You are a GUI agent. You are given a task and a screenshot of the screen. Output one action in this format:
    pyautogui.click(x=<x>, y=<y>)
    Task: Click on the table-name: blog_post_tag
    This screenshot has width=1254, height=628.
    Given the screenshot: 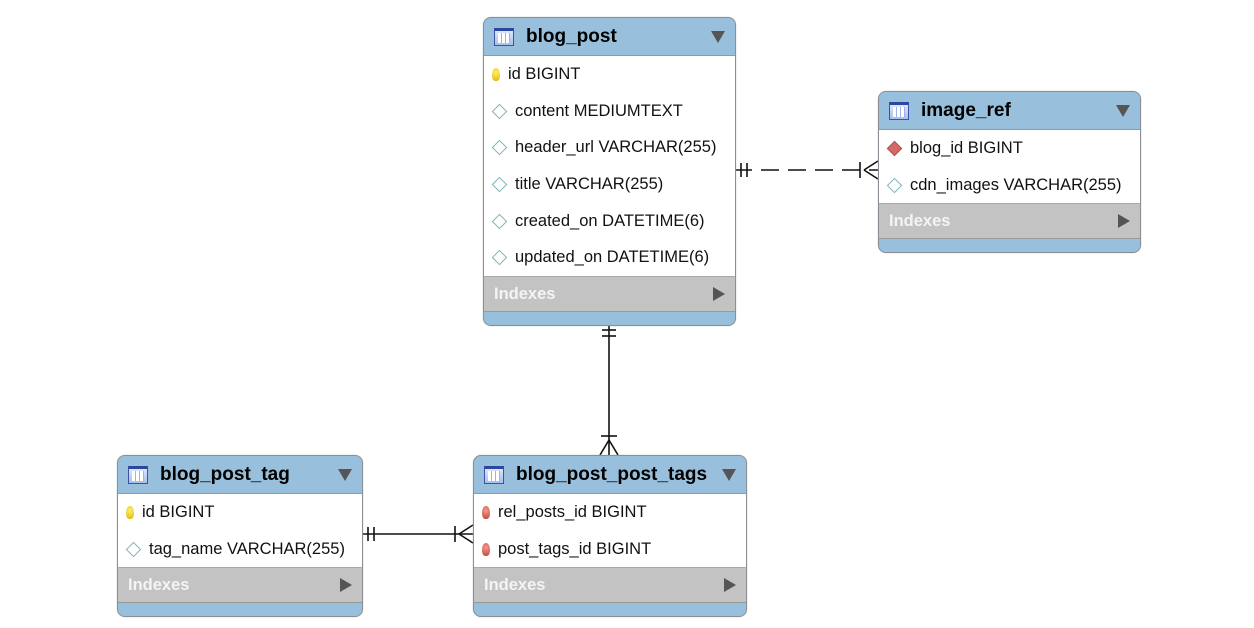 What is the action you would take?
    pyautogui.click(x=225, y=474)
    